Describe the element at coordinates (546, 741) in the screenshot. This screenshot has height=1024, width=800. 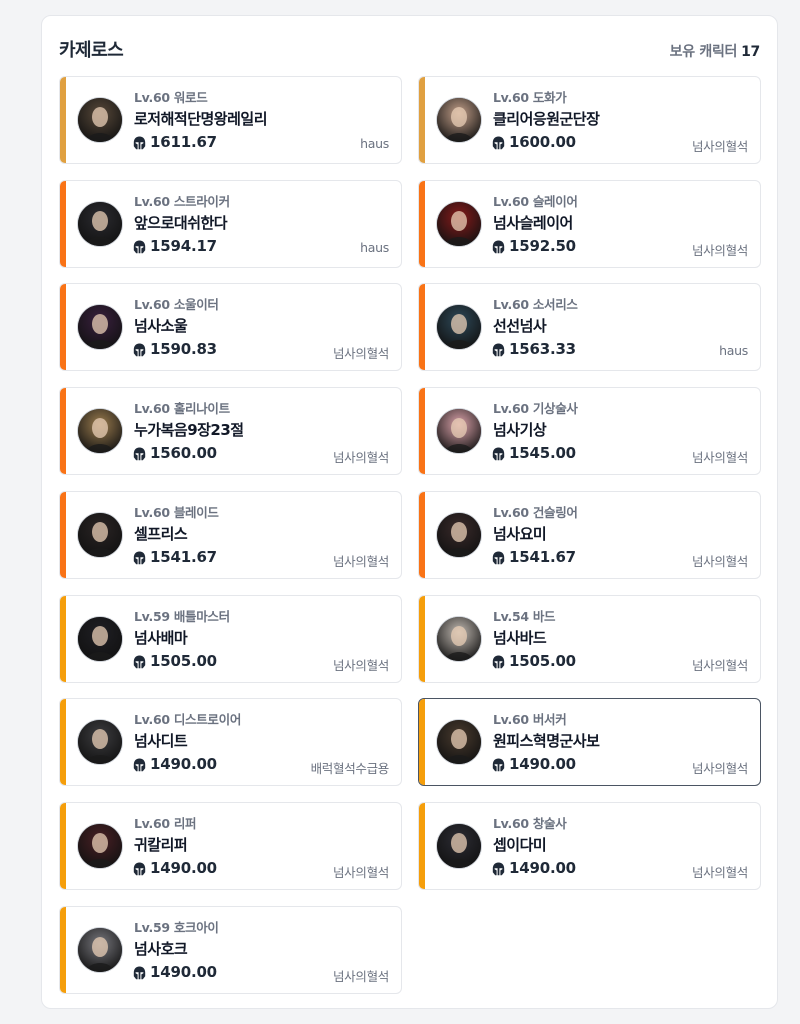
I see `character-name: 원피스혁명군사보` at that location.